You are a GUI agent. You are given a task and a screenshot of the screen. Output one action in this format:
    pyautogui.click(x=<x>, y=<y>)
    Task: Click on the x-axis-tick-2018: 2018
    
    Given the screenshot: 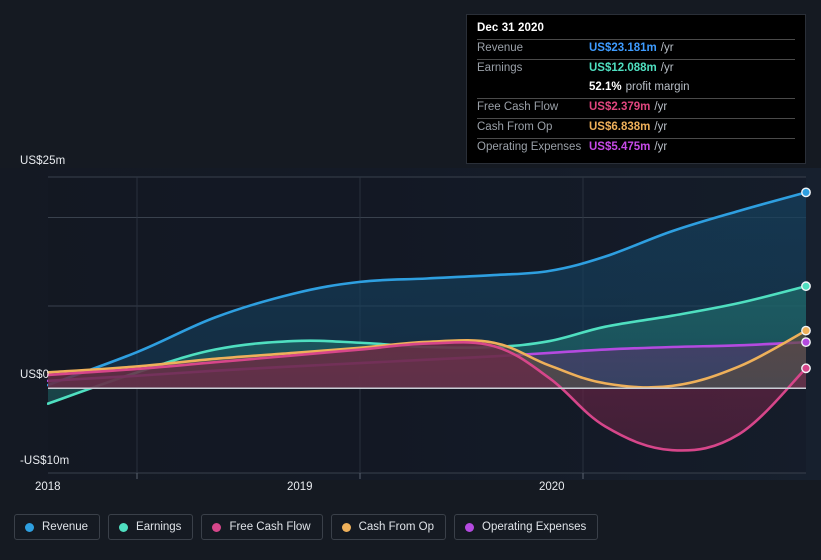 What is the action you would take?
    pyautogui.click(x=48, y=487)
    